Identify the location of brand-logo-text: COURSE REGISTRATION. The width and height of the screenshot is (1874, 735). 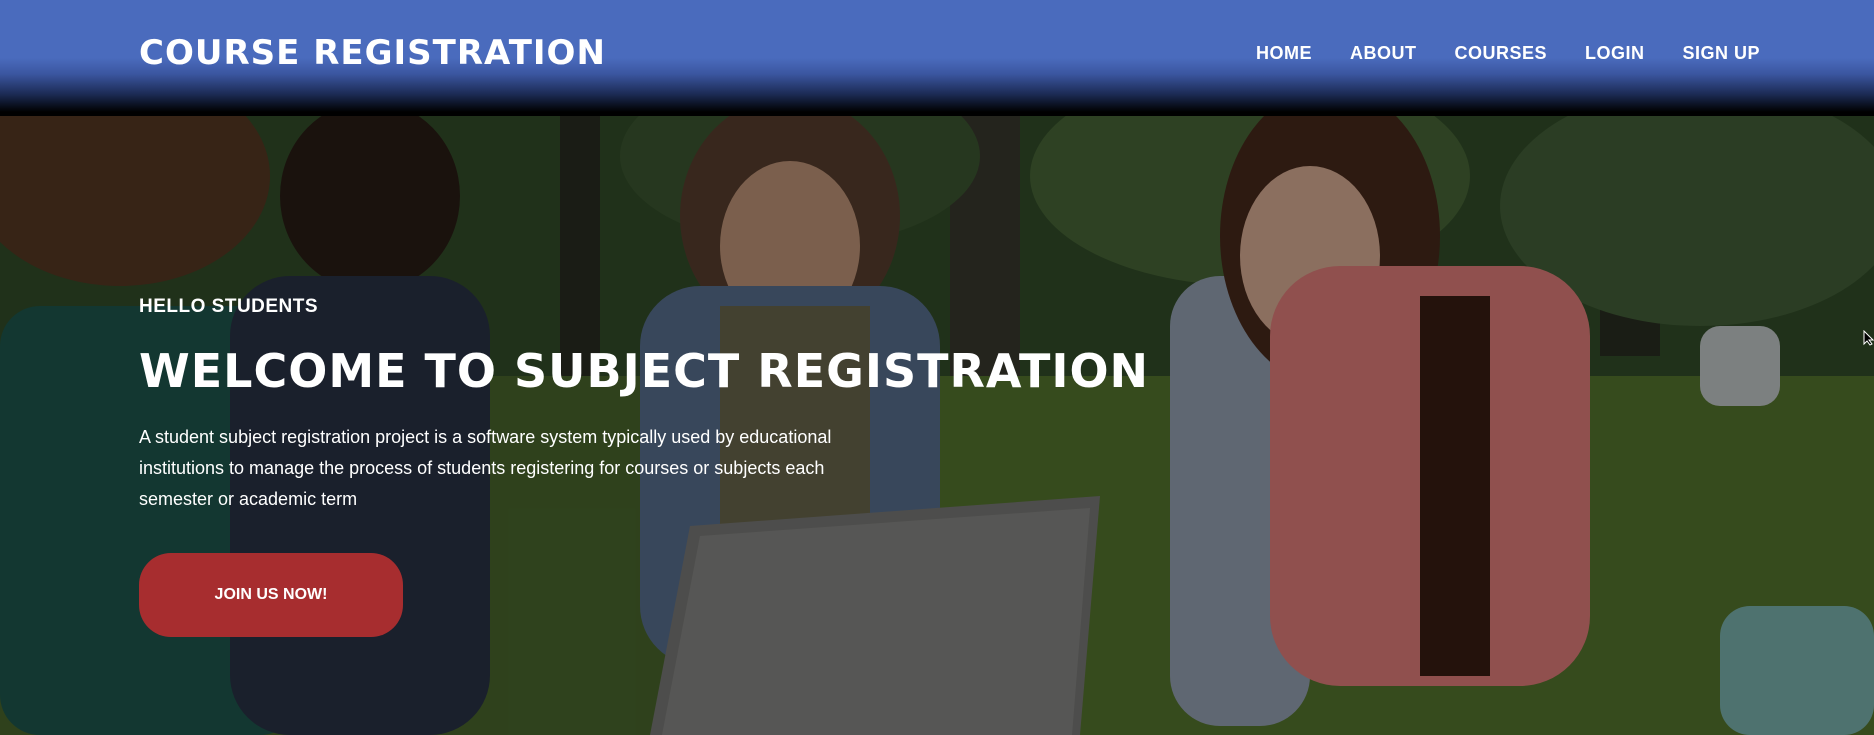
(372, 53).